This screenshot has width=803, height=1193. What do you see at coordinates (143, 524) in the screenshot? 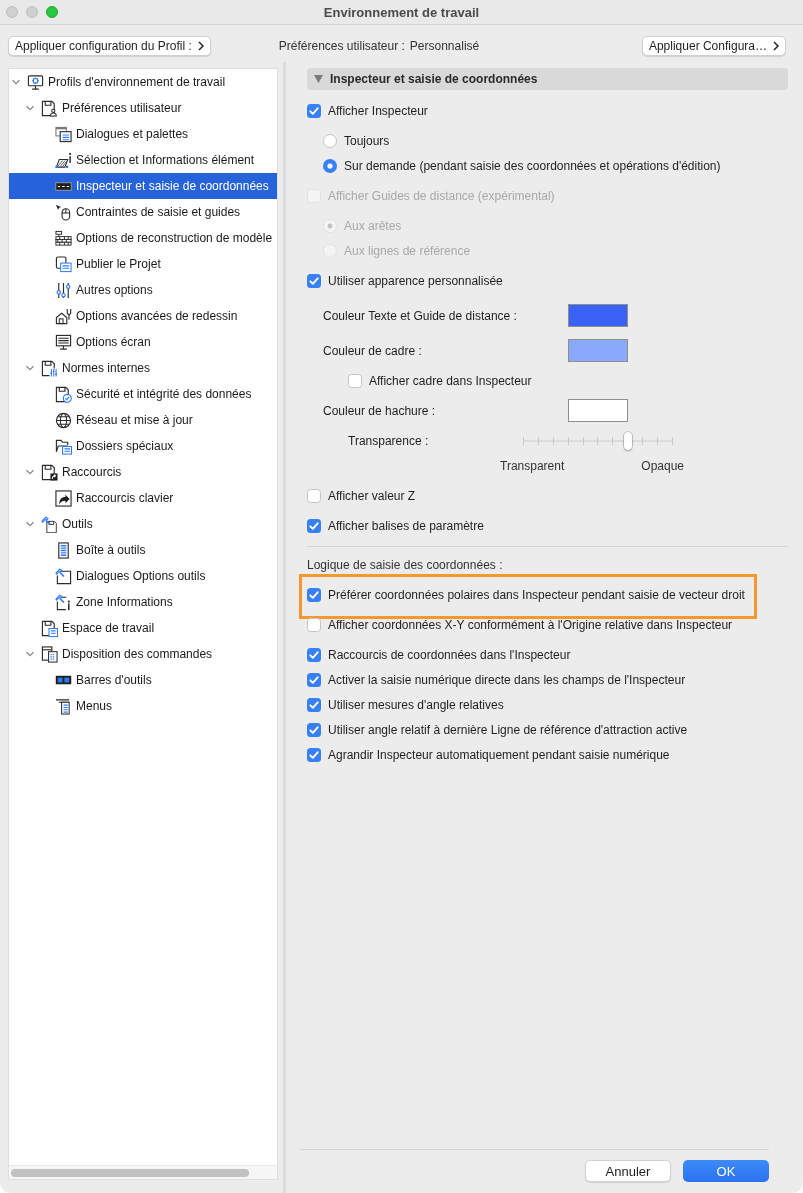
I see `tree-item: Outils` at bounding box center [143, 524].